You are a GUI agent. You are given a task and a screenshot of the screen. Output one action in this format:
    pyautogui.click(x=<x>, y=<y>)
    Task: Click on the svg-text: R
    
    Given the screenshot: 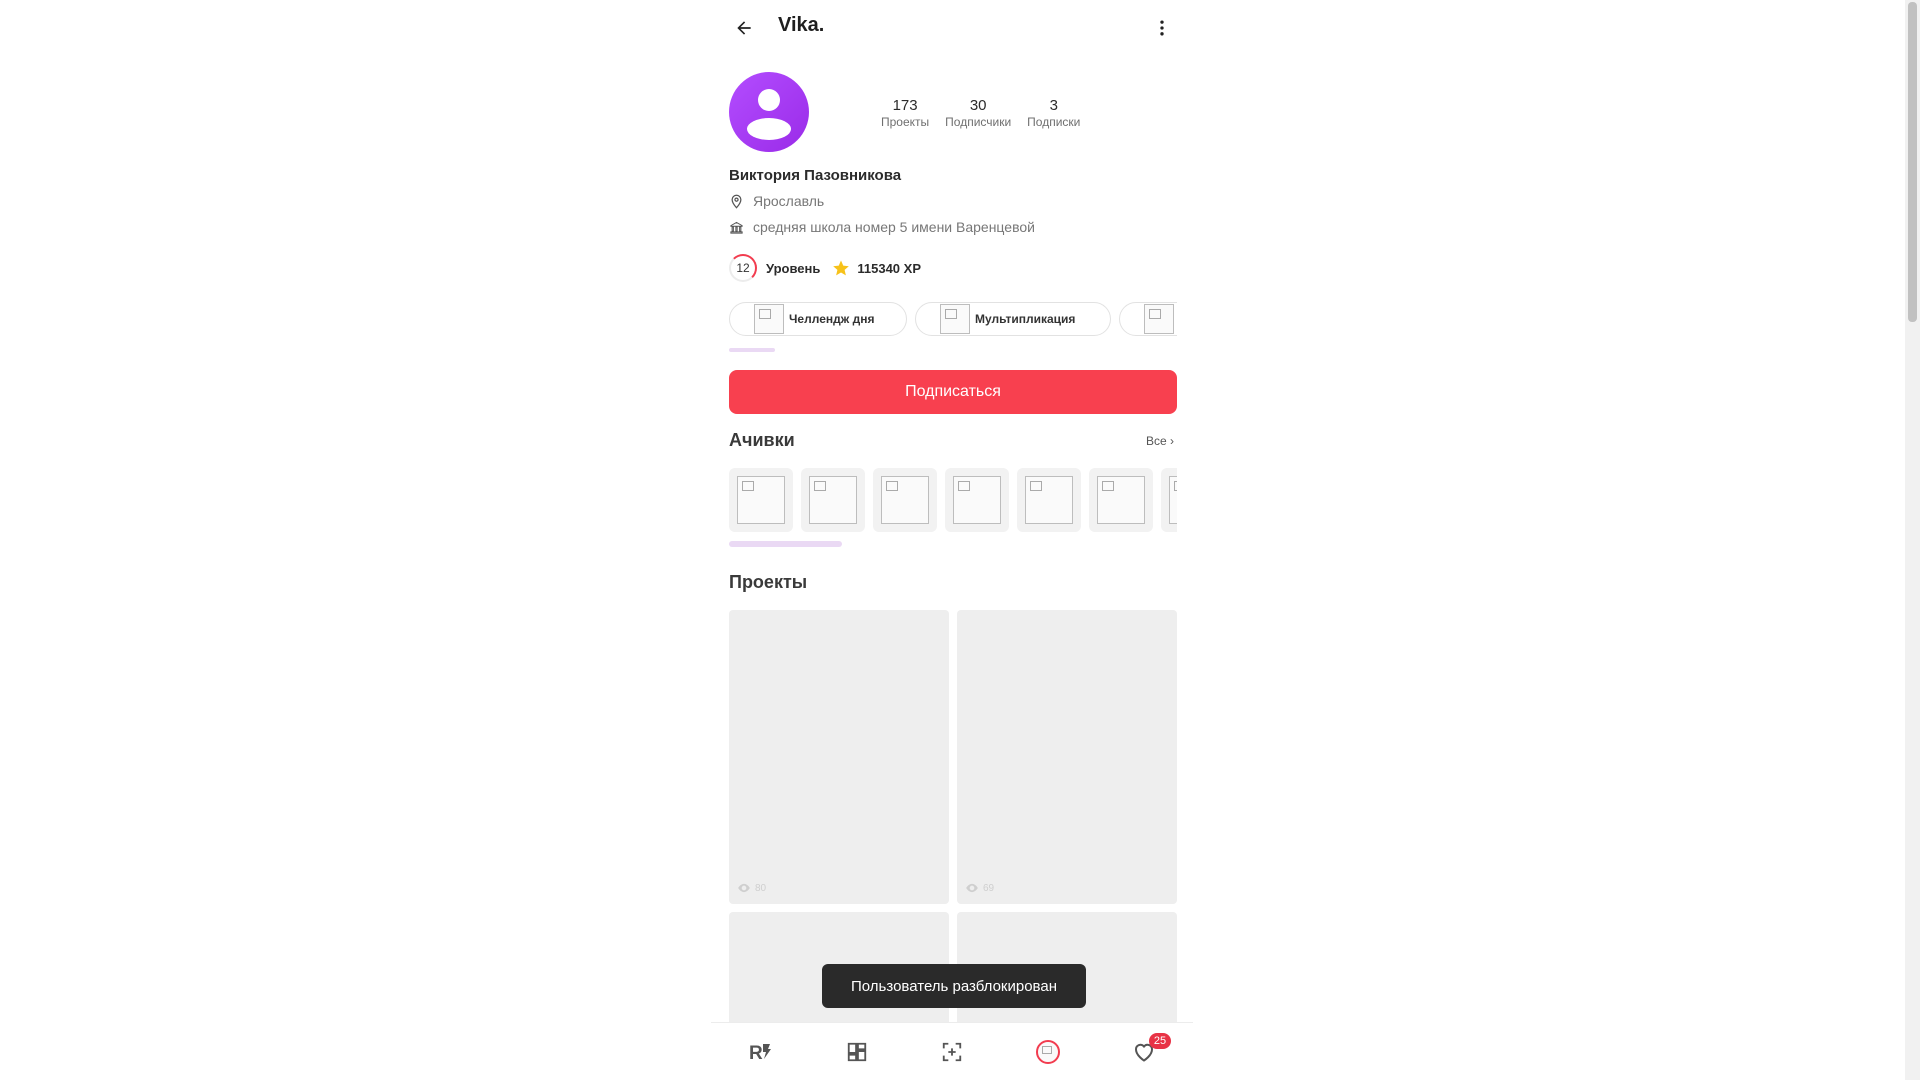 What is the action you would take?
    pyautogui.click(x=756, y=1053)
    